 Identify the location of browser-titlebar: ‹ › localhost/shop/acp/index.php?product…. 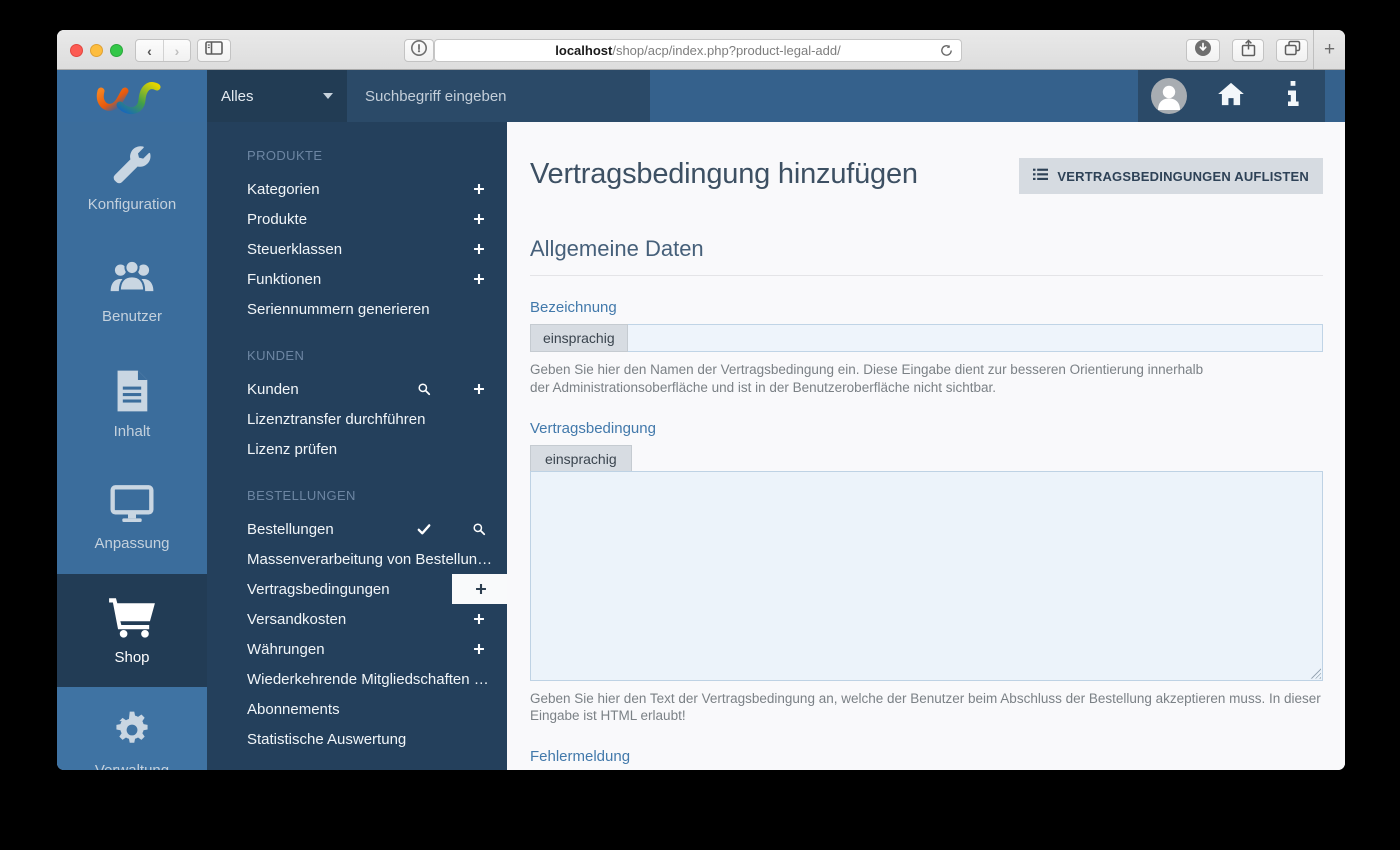
(701, 50).